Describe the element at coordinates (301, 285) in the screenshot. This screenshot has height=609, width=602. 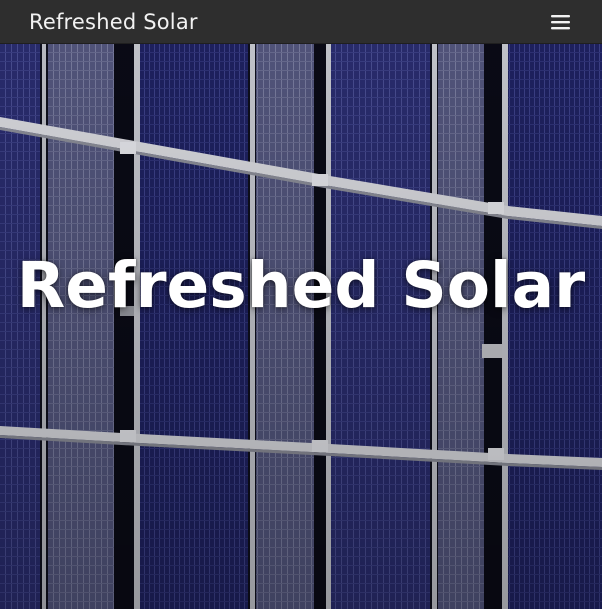
I see `hero-title: Refreshed Solar` at that location.